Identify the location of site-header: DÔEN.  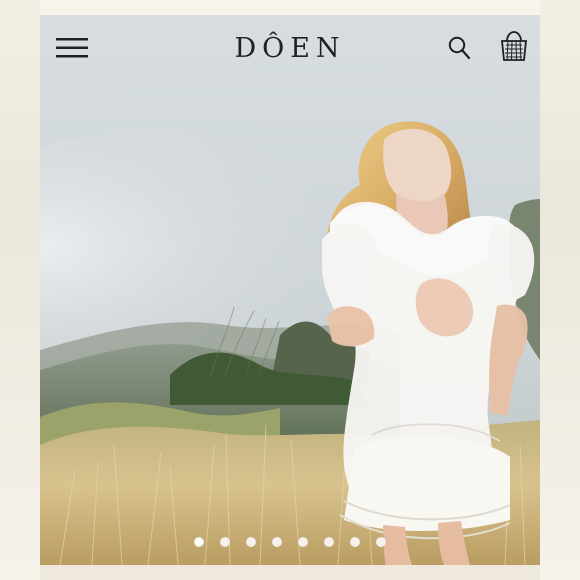
(290, 50).